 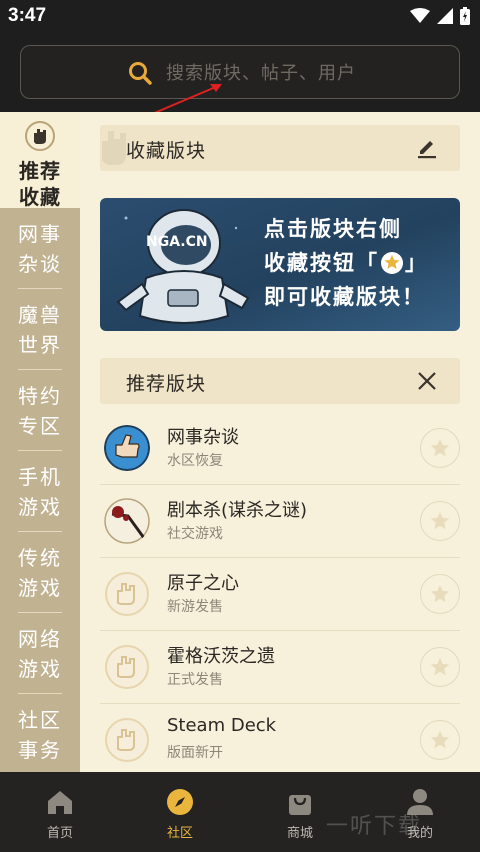 What do you see at coordinates (280, 448) in the screenshot?
I see `list-item: 网事杂谈 水区恢复` at bounding box center [280, 448].